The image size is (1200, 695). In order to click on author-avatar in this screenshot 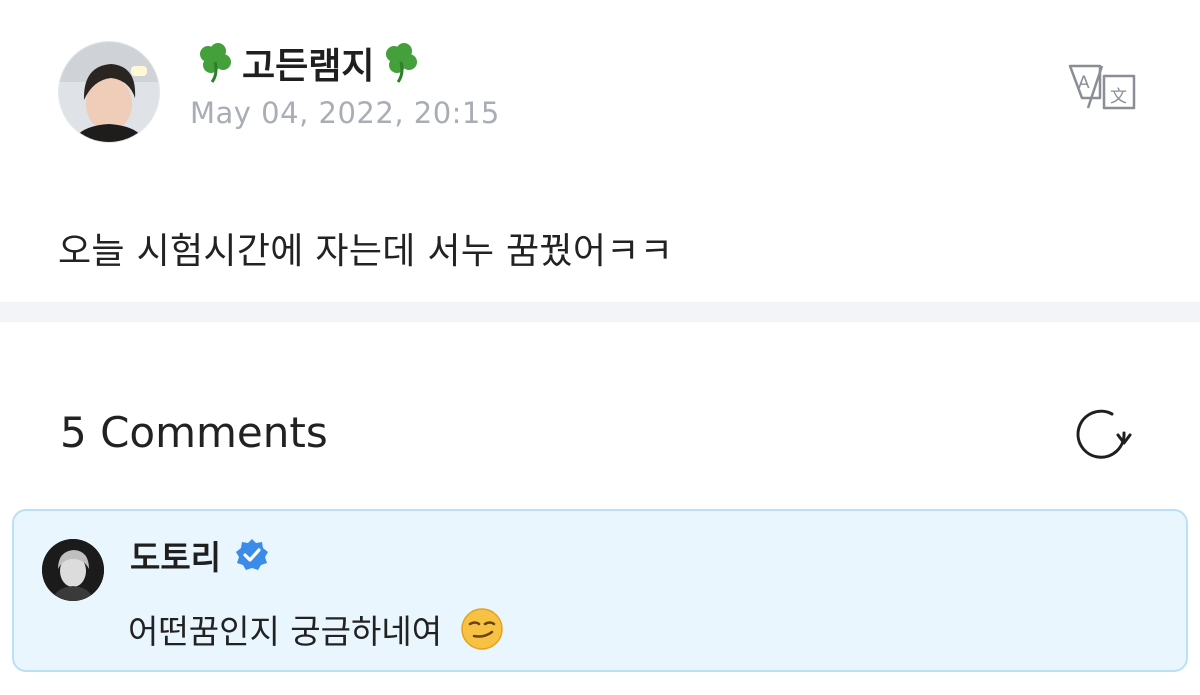, I will do `click(109, 92)`.